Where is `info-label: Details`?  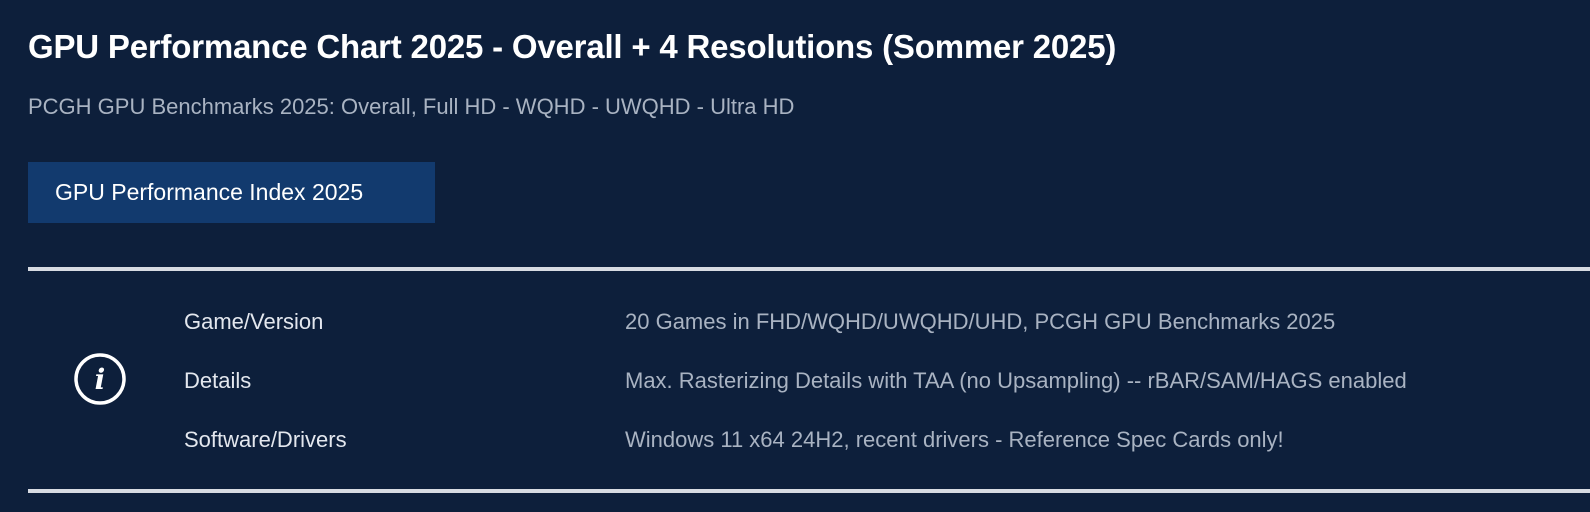
info-label: Details is located at coordinates (218, 380).